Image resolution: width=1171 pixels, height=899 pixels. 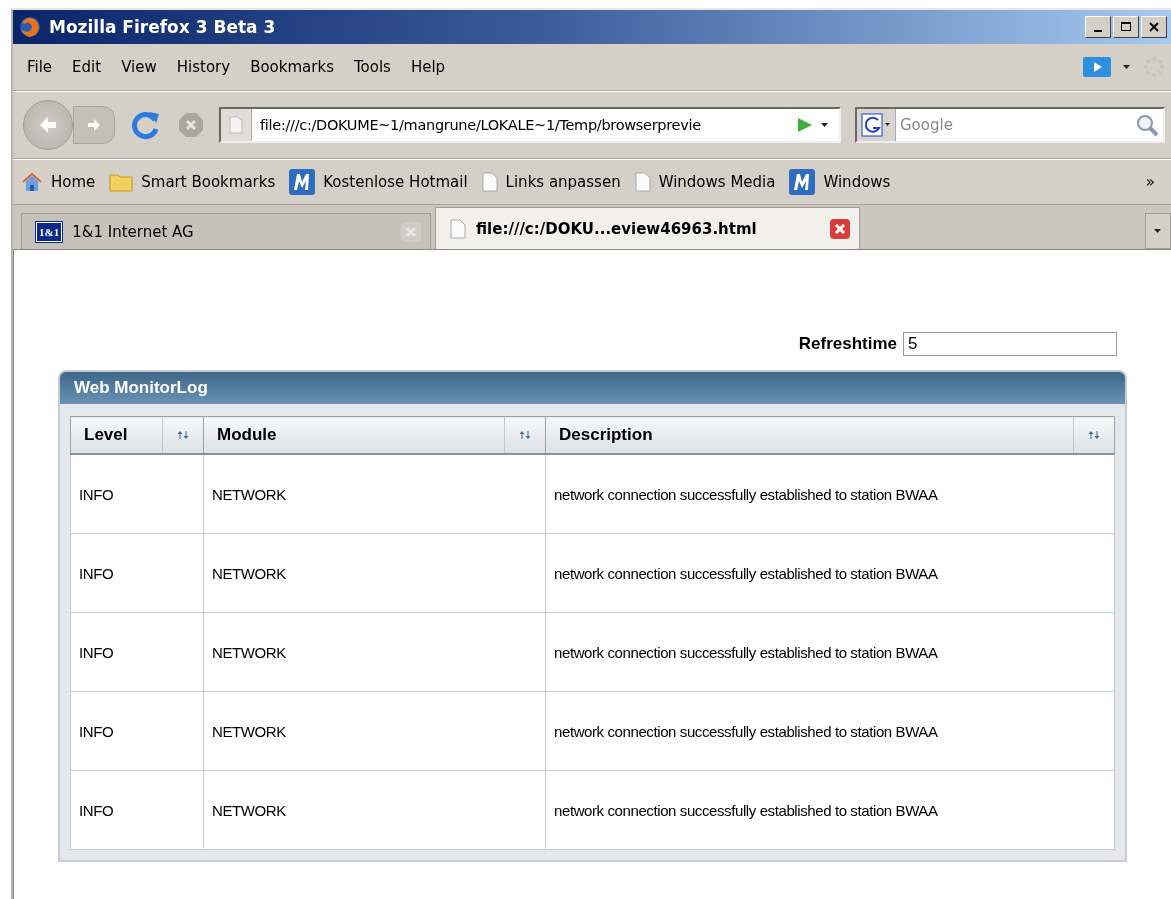 I want to click on menu-item: File, so click(x=40, y=67).